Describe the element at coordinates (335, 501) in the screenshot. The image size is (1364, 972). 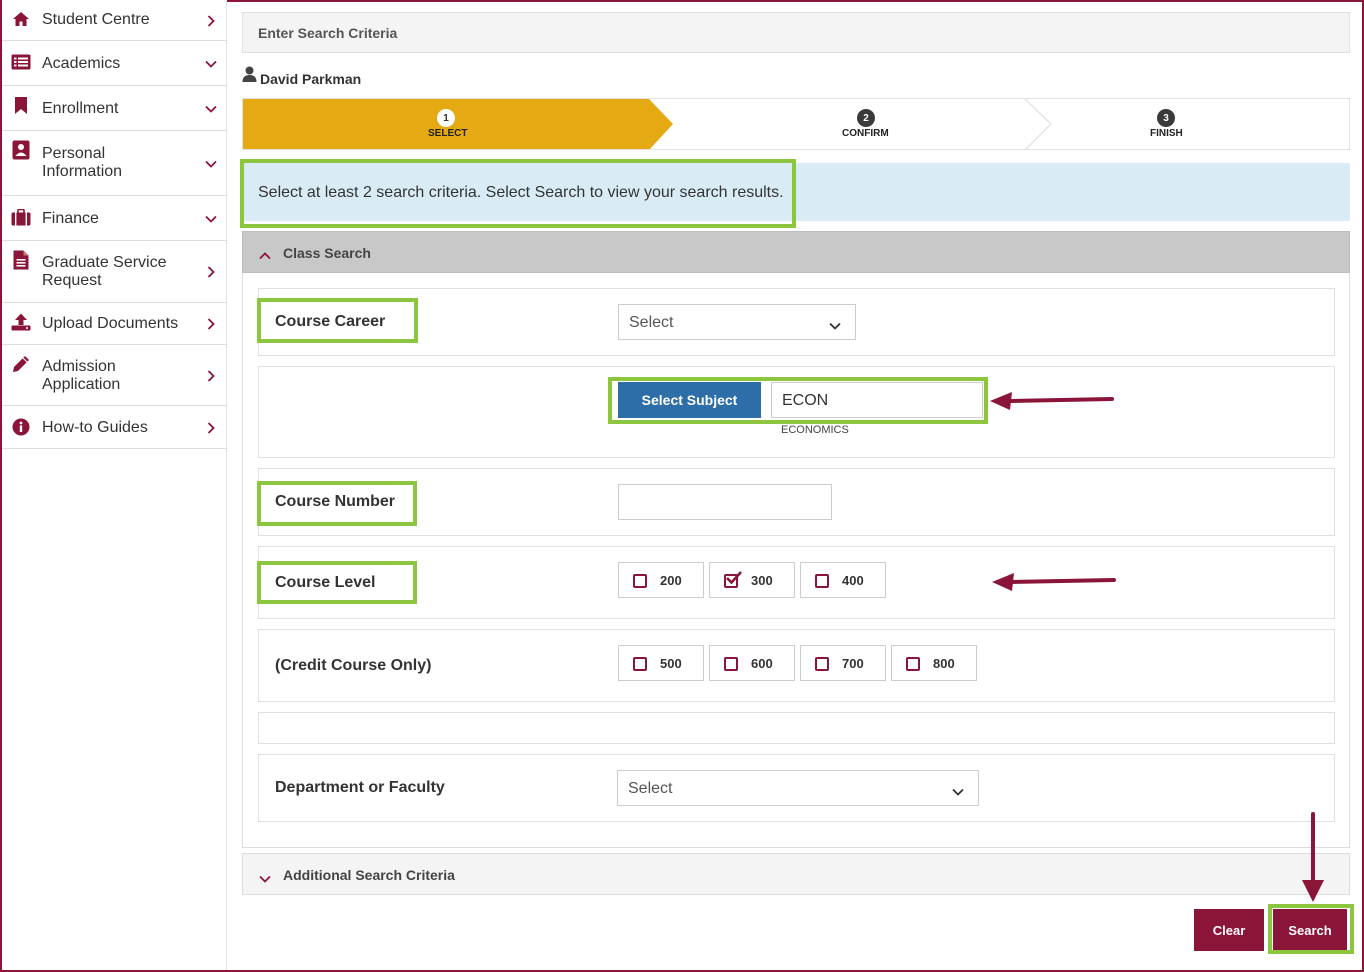
I see `course-number-label: Course Number` at that location.